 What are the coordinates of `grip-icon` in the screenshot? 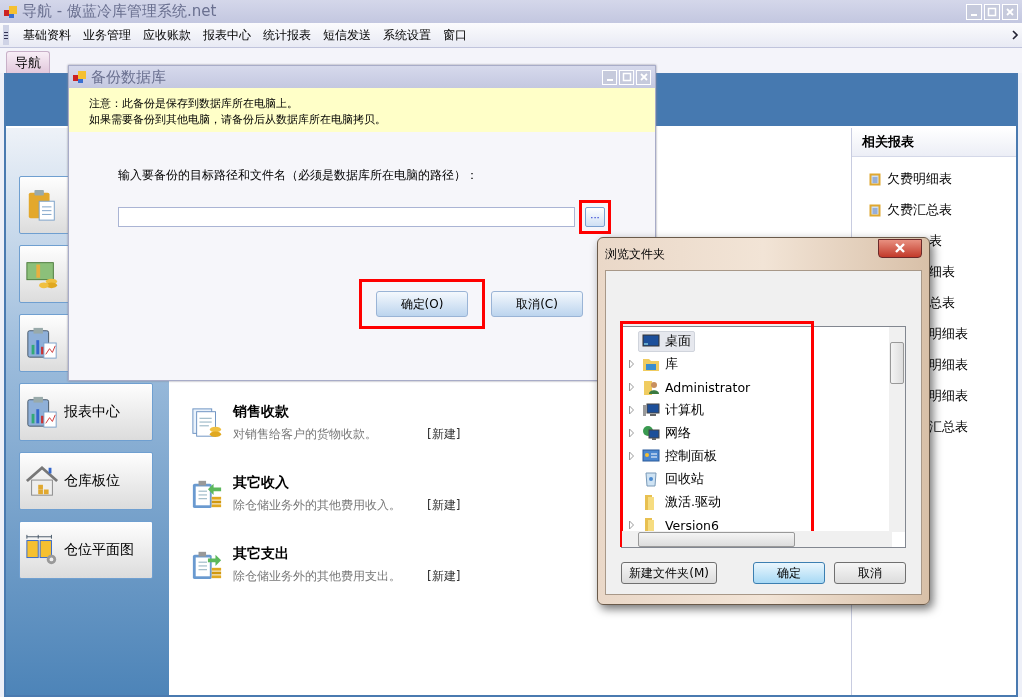 It's located at (6, 35).